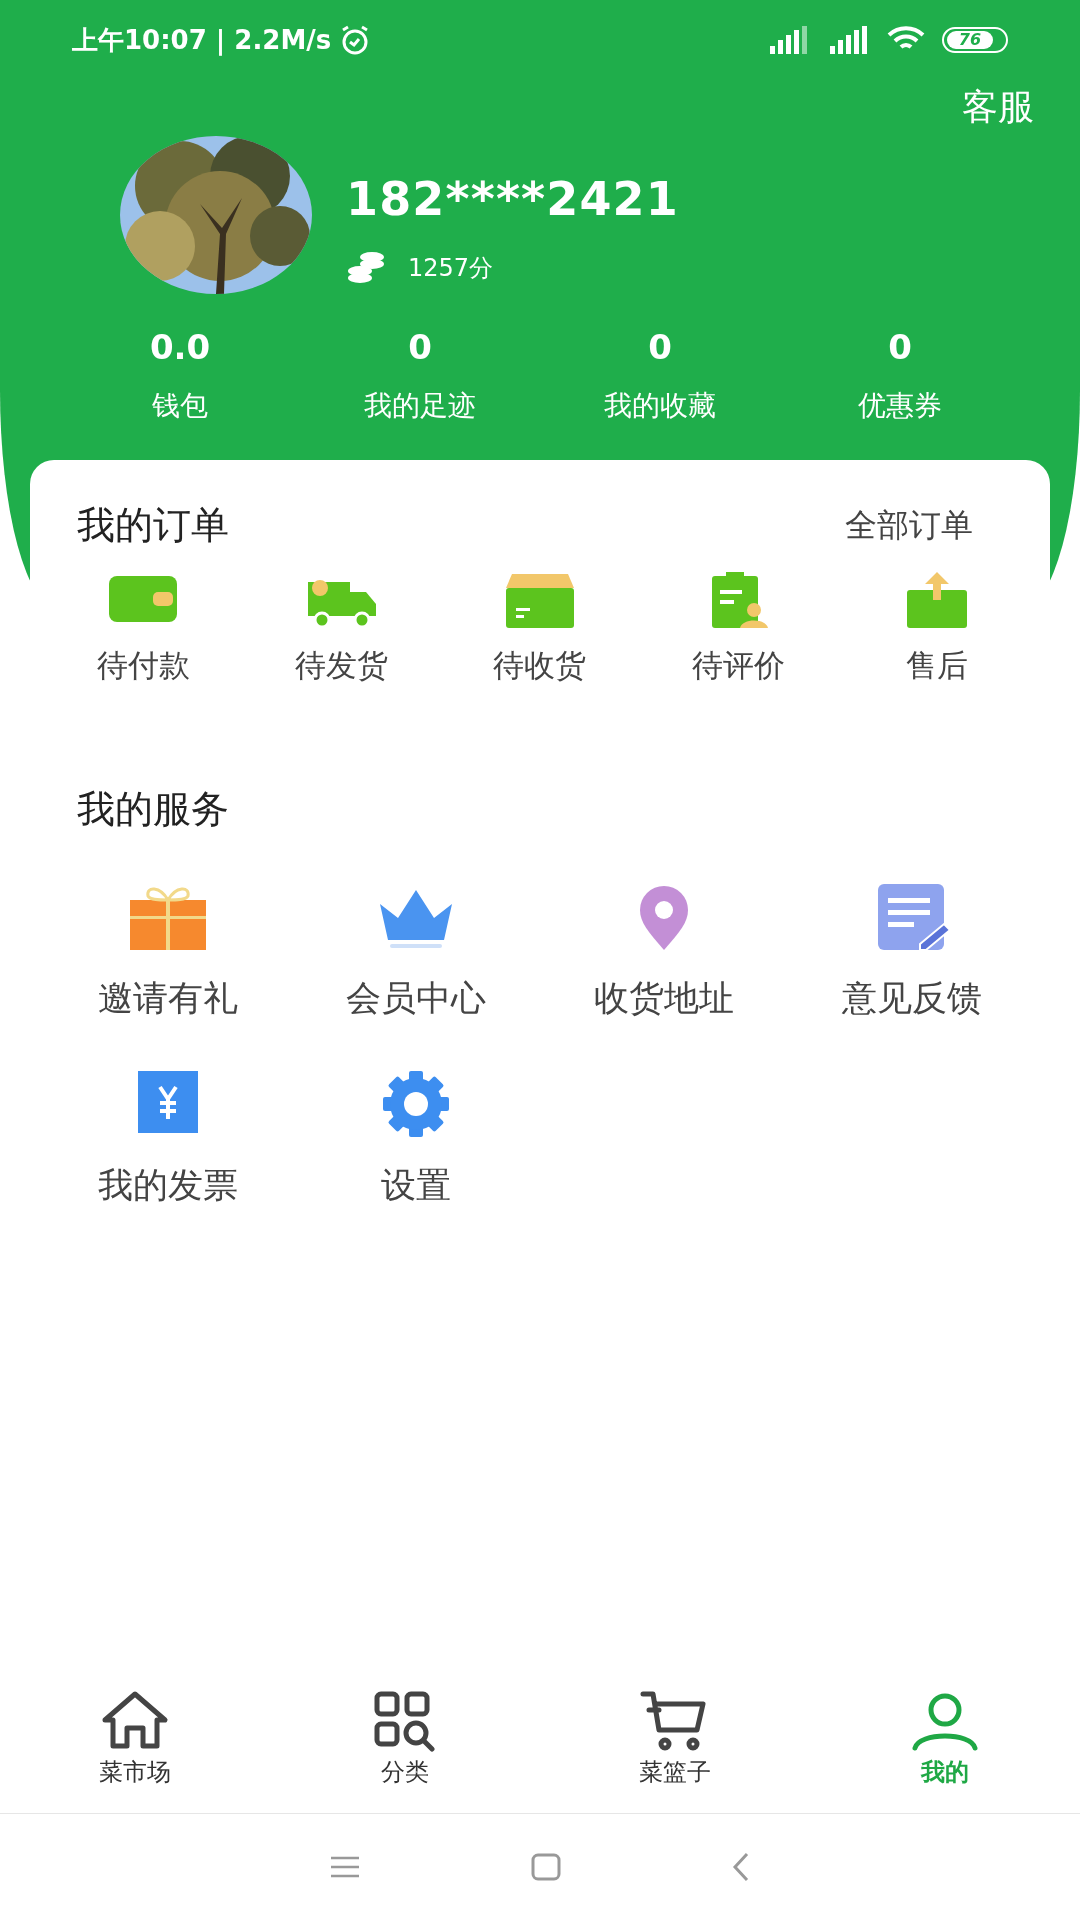 This screenshot has width=1080, height=1920. What do you see at coordinates (738, 665) in the screenshot?
I see `order-status-label: 待评价` at bounding box center [738, 665].